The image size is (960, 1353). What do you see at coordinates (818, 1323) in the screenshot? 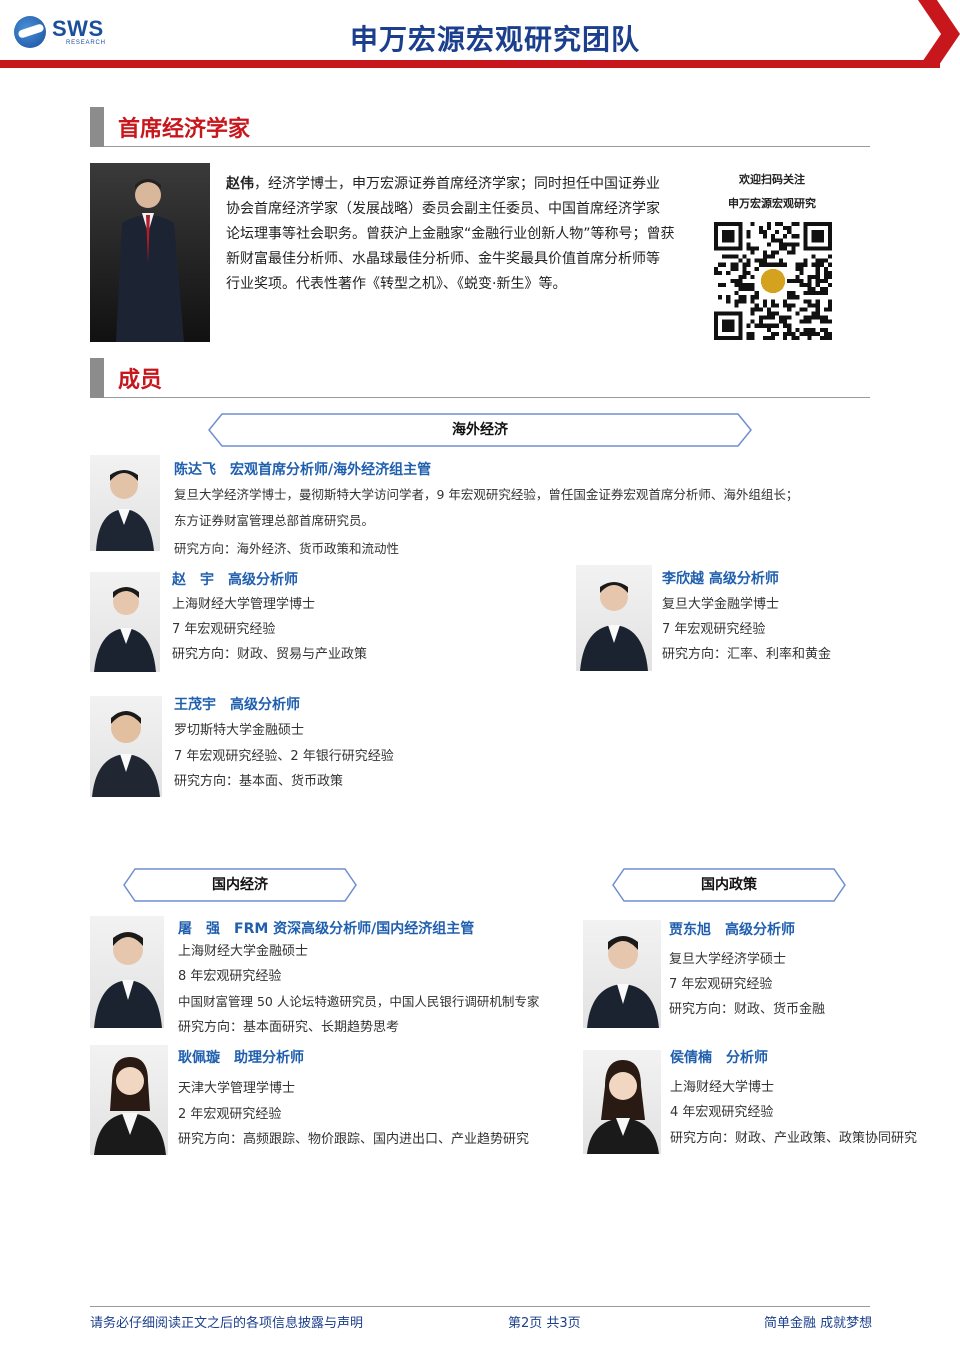
I see `footer-slogan: 简单金融 成就梦想` at bounding box center [818, 1323].